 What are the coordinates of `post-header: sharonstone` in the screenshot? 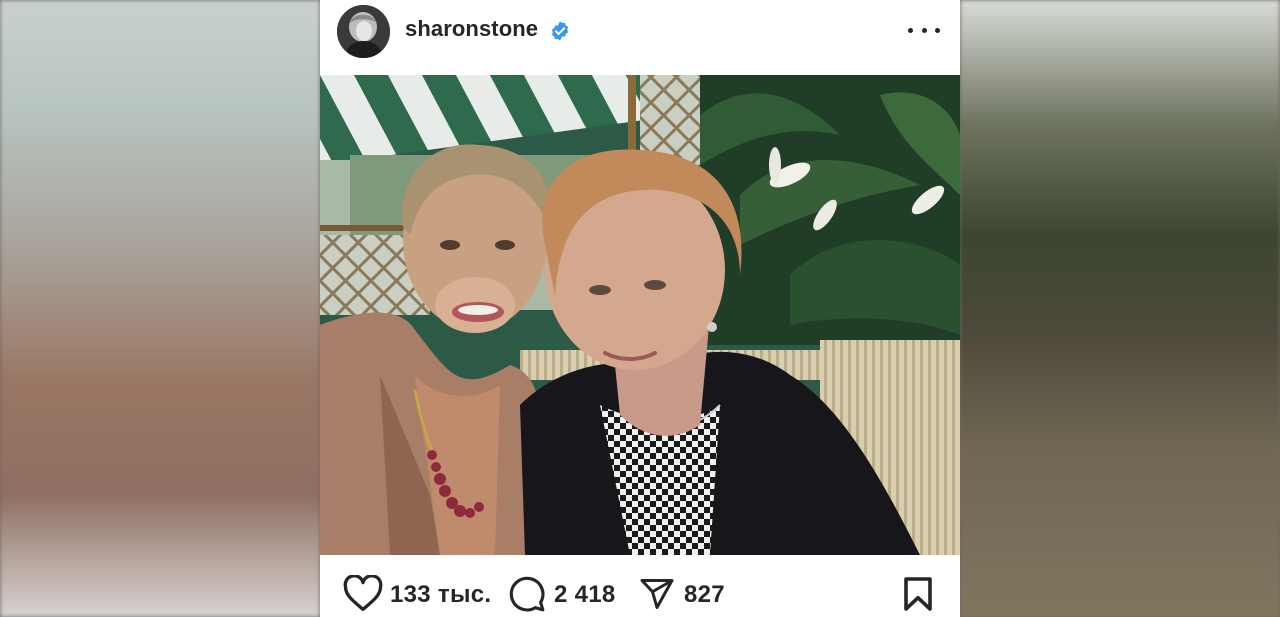 It's located at (640, 37).